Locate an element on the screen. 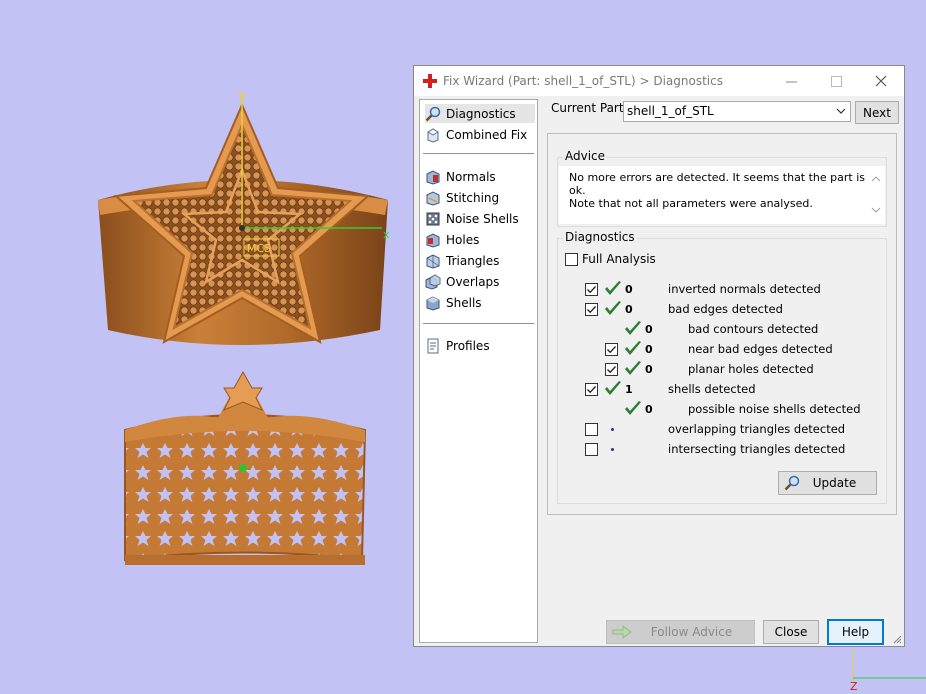  full-analysis-checkbox is located at coordinates (571, 259).